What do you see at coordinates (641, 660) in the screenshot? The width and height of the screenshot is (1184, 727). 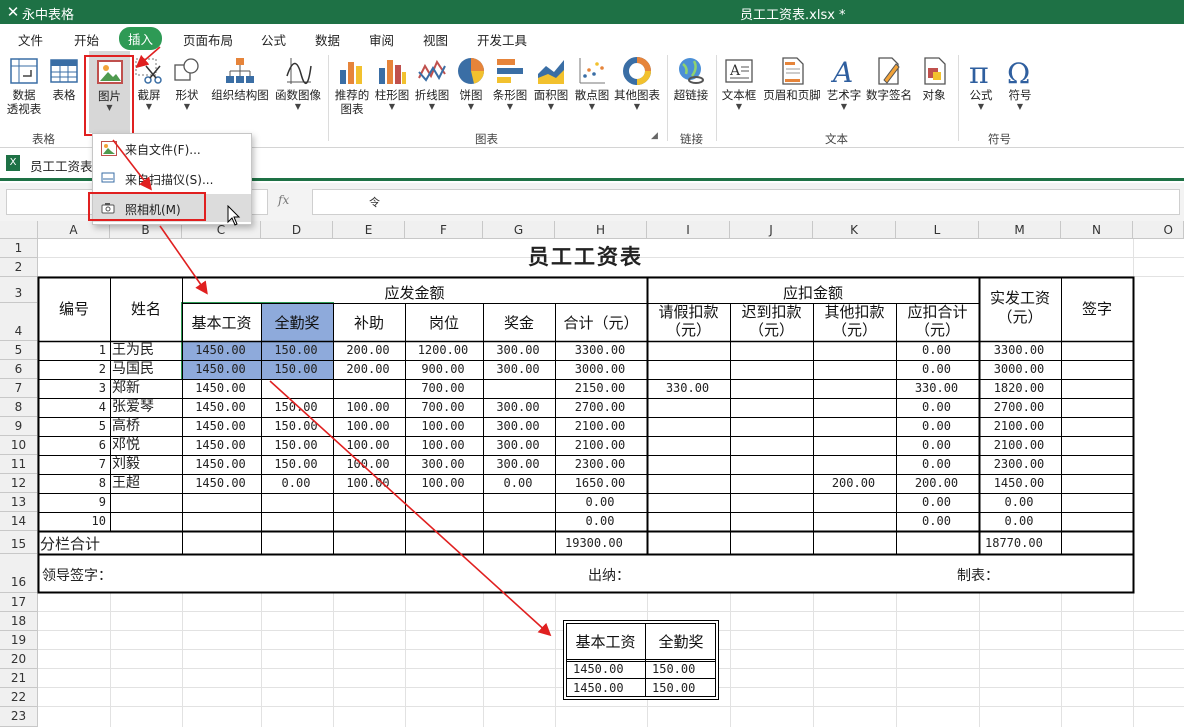 I see `camera-picture: 基本工资 全勤奖 1450.00 150.00 1450.00 150.00` at bounding box center [641, 660].